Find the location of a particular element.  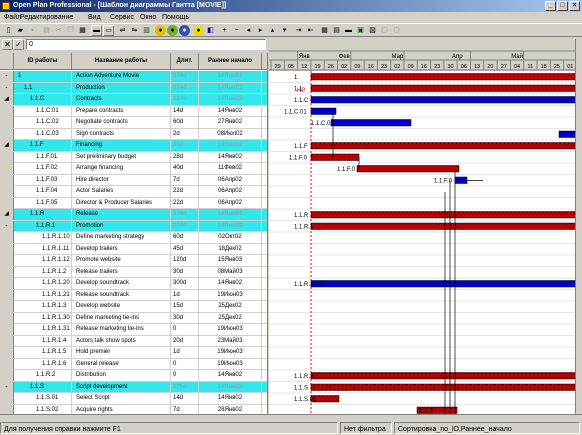

table-row: 1.1.F.01 Set preliminary budget 28d 14Янв02 is located at coordinates (133, 157).